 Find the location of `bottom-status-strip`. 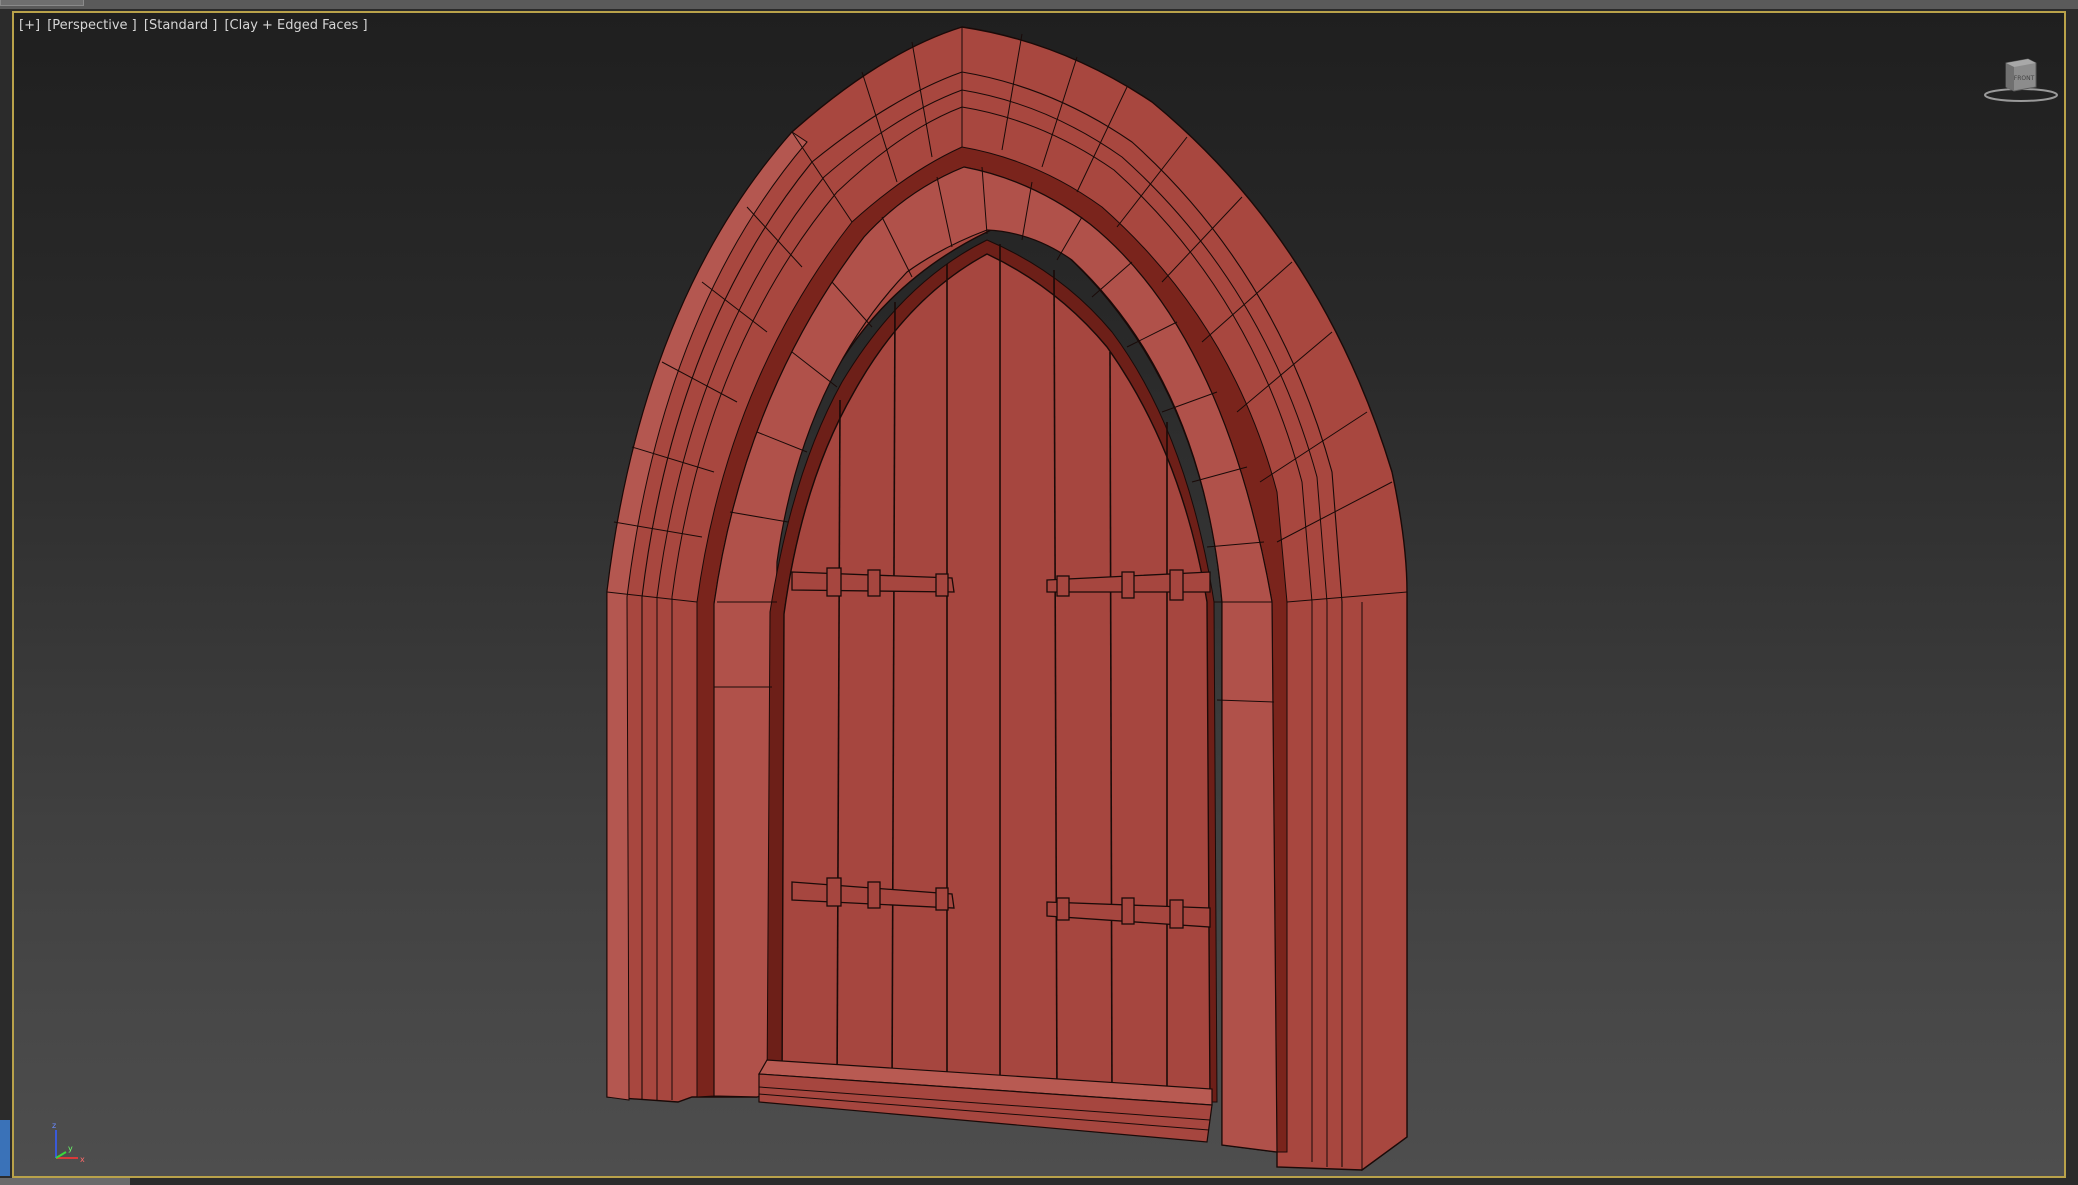

bottom-status-strip is located at coordinates (65, 1181).